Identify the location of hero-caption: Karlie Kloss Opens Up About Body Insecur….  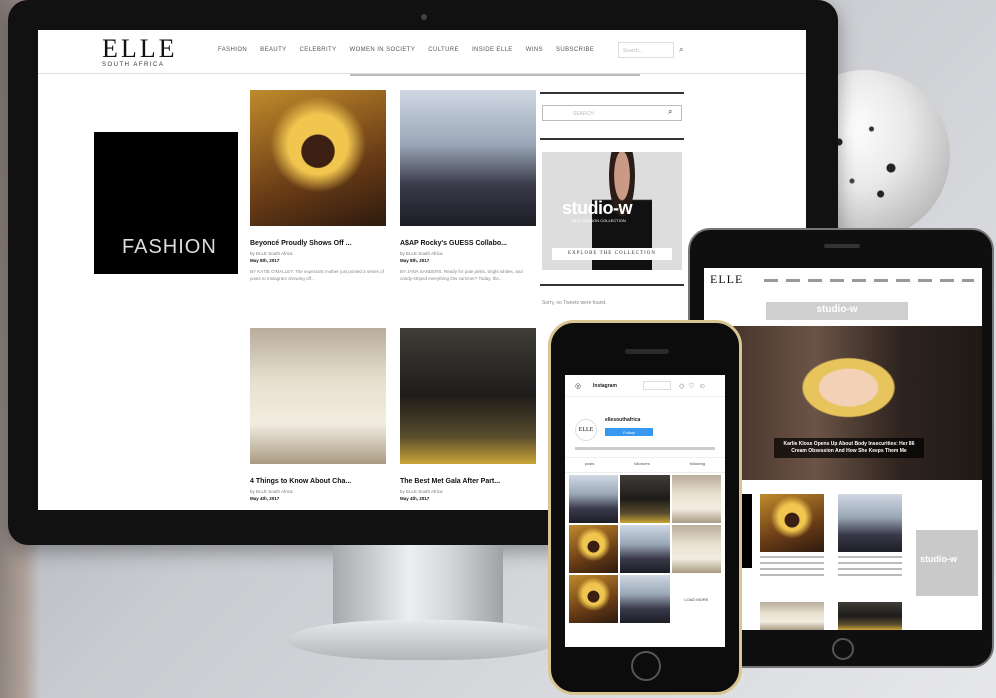
(849, 448).